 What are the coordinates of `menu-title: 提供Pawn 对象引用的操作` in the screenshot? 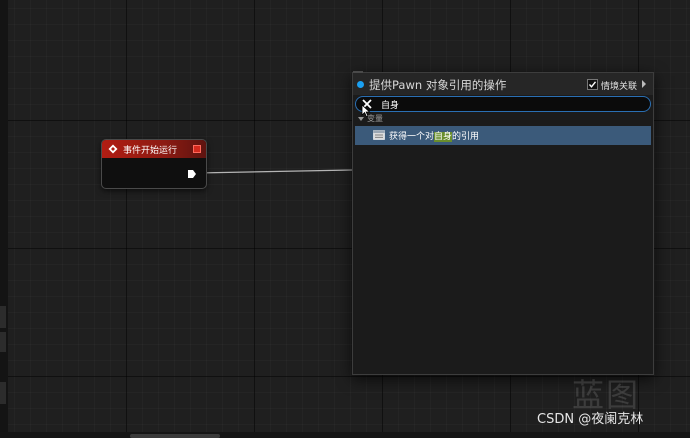 It's located at (438, 85).